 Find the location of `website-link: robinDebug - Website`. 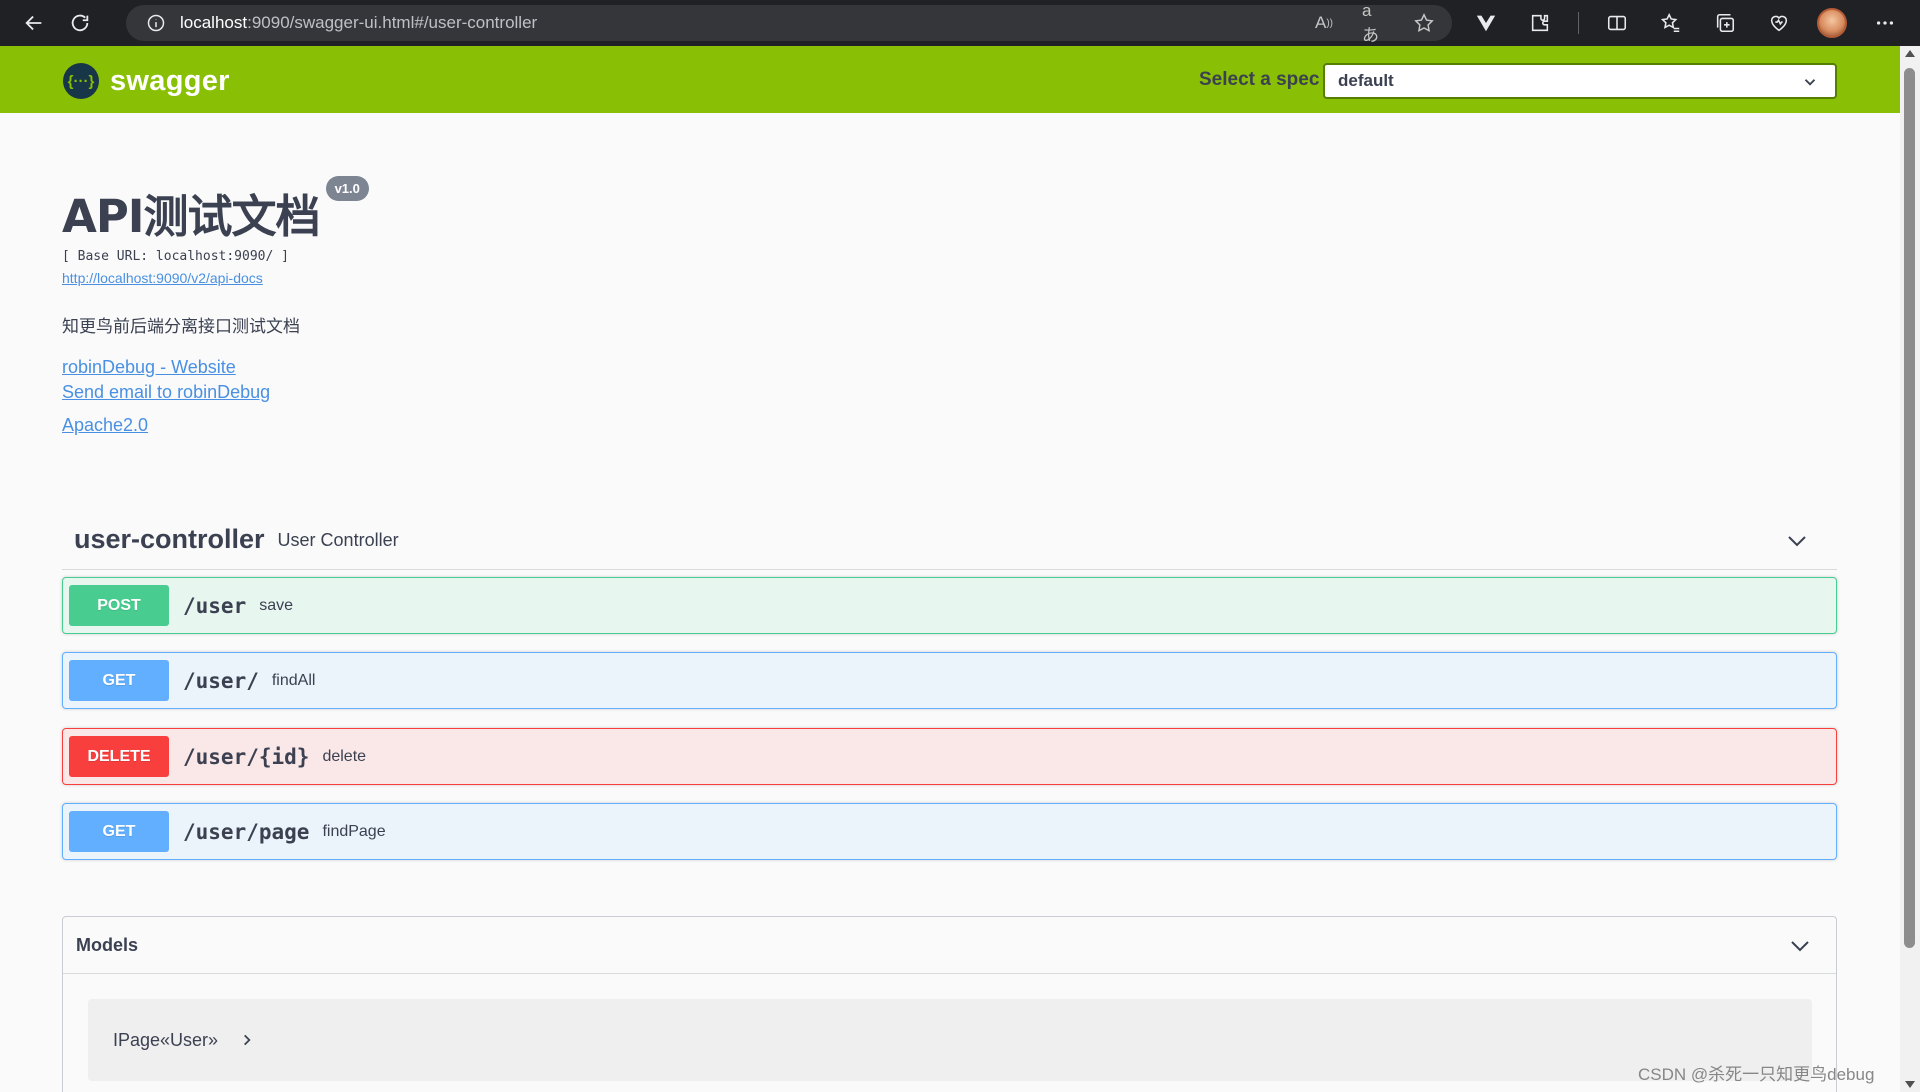

website-link: robinDebug - Website is located at coordinates (952, 367).